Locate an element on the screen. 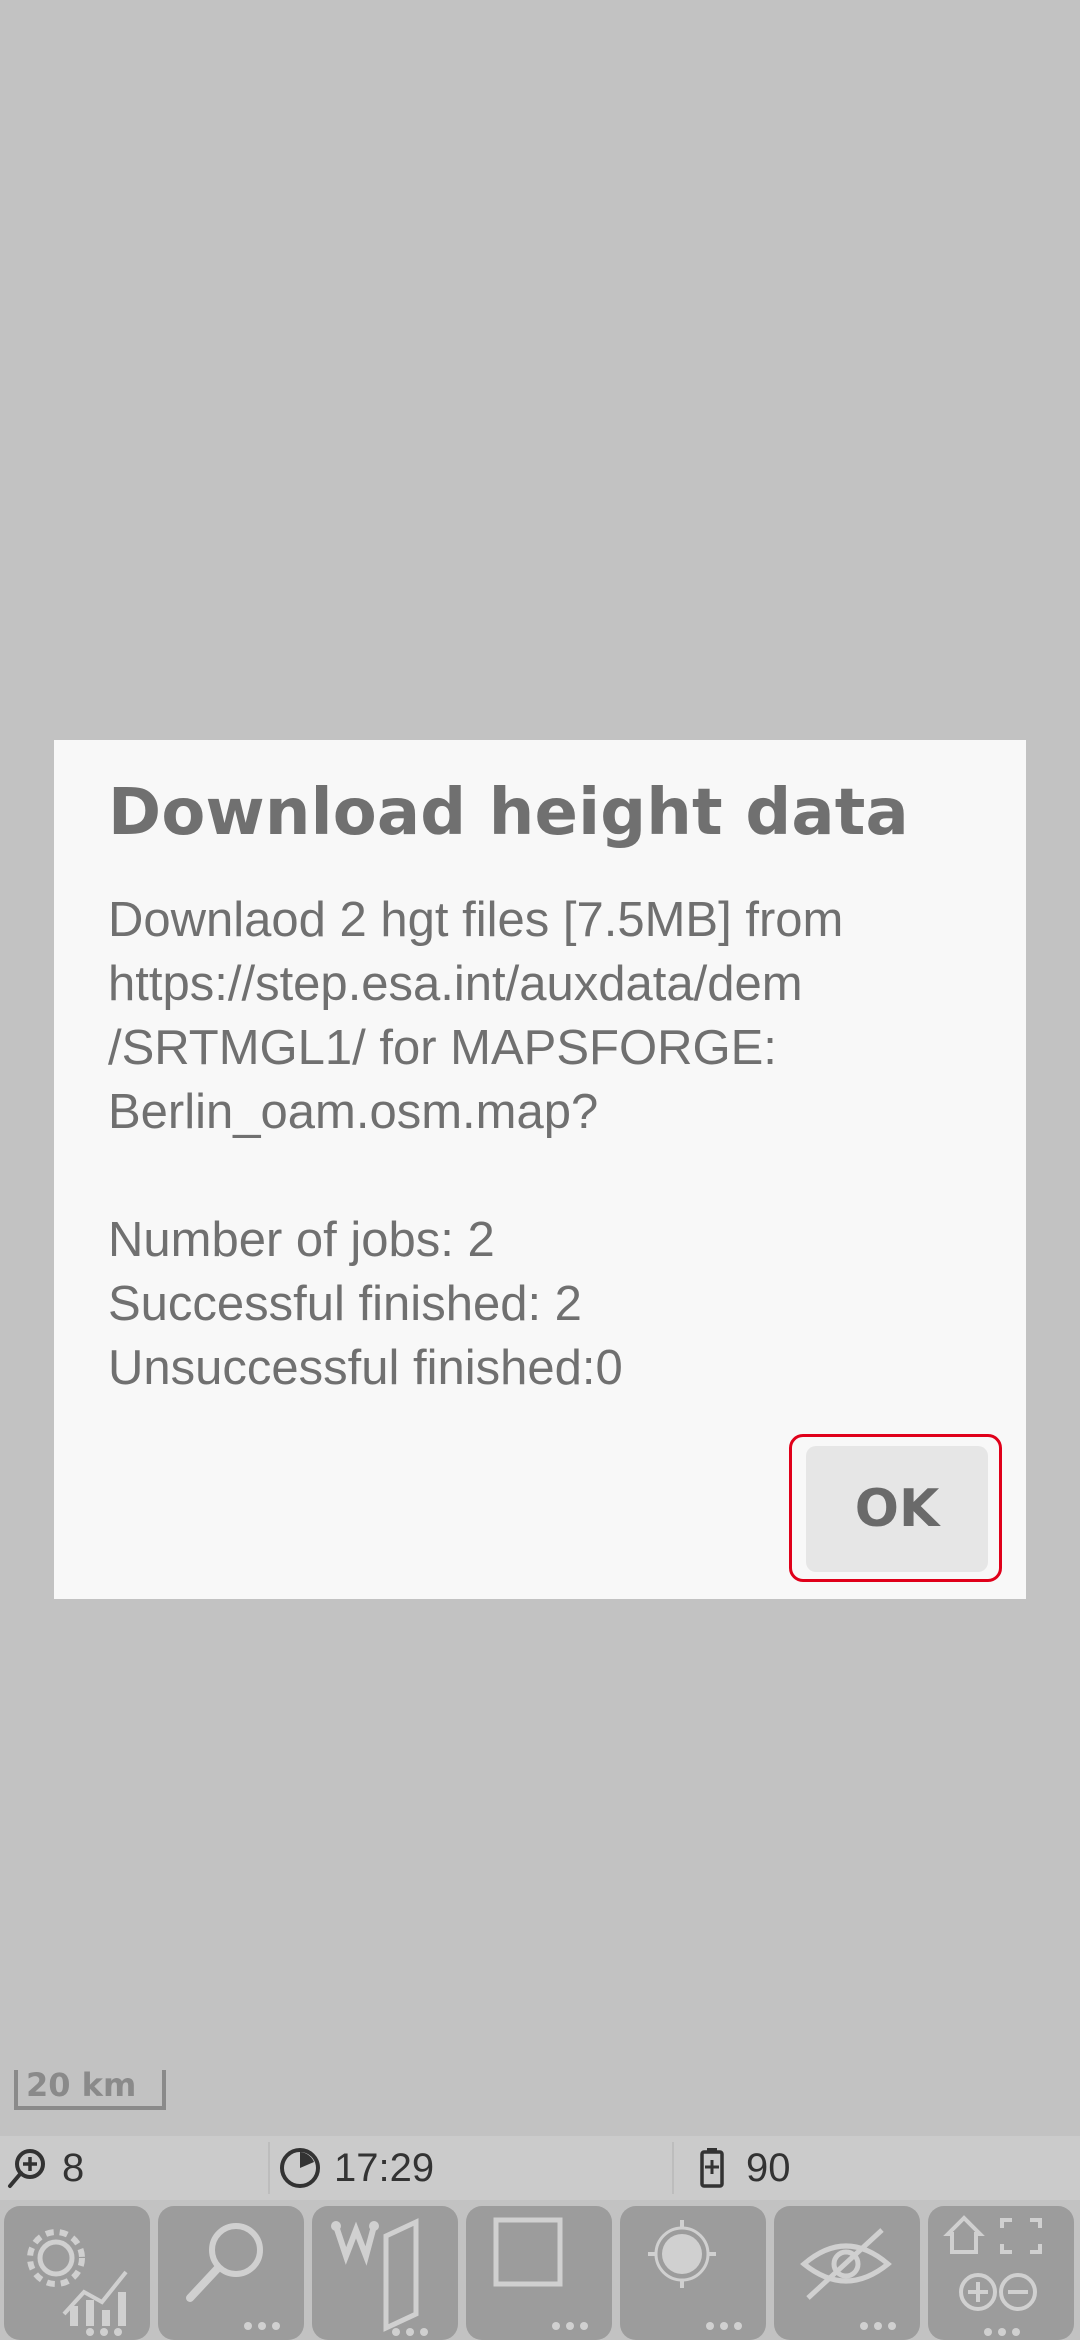 The width and height of the screenshot is (1080, 2340). status-bar: 8 17:29 90 is located at coordinates (540, 2168).